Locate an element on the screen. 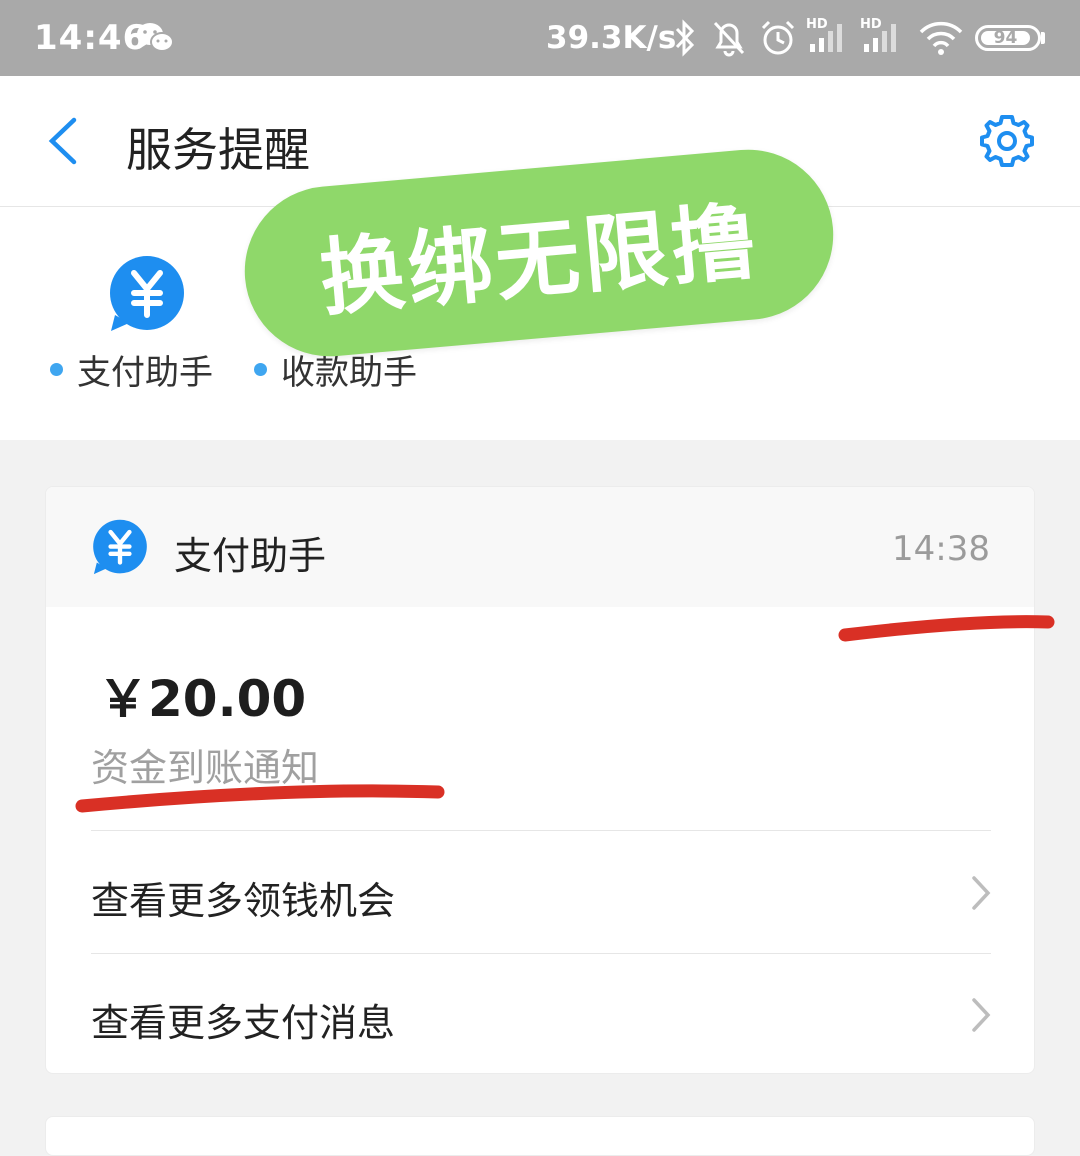  sender-name: 支付助手 is located at coordinates (250, 556).